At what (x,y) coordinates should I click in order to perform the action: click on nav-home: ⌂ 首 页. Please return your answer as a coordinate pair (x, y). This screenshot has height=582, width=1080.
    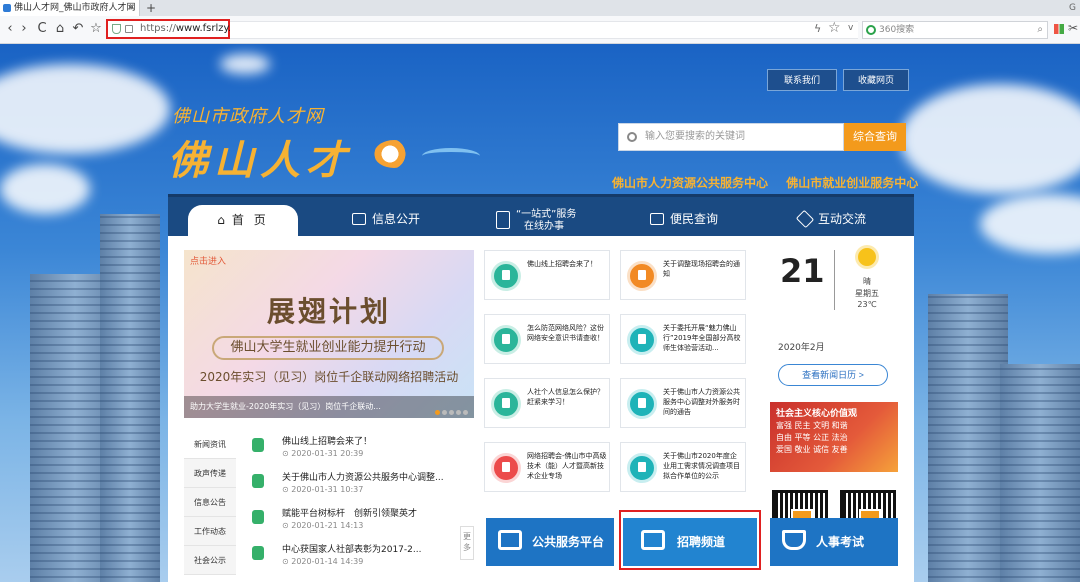
    Looking at the image, I should click on (243, 222).